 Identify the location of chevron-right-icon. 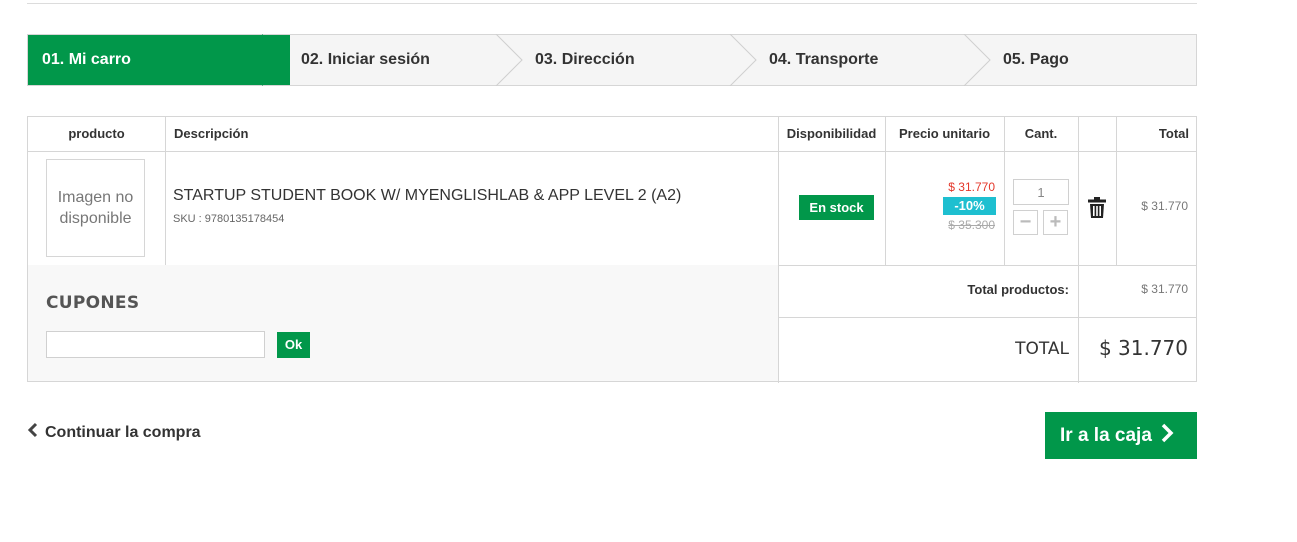
(1167, 436).